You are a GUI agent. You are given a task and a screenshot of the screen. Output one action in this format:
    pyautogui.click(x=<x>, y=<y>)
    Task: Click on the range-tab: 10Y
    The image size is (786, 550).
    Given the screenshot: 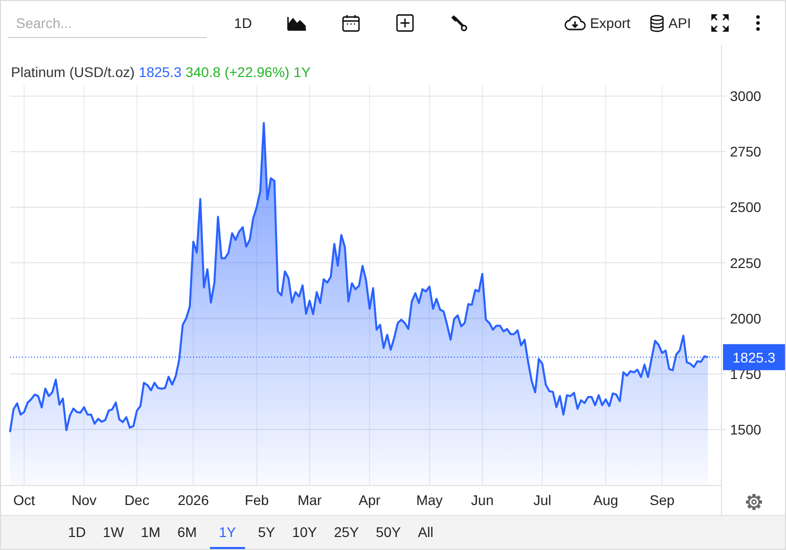 What is the action you would take?
    pyautogui.click(x=304, y=532)
    